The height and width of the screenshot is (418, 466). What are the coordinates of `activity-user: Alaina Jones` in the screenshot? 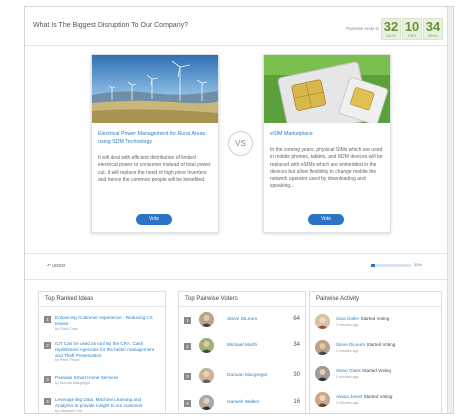 It's located at (349, 396).